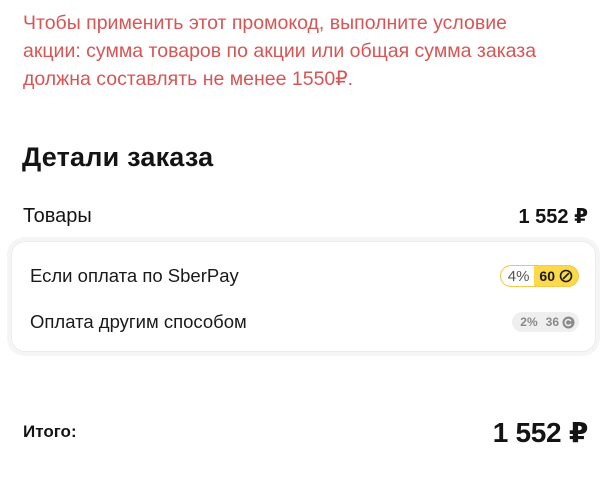  What do you see at coordinates (552, 322) in the screenshot?
I see `bonus-points: 36` at bounding box center [552, 322].